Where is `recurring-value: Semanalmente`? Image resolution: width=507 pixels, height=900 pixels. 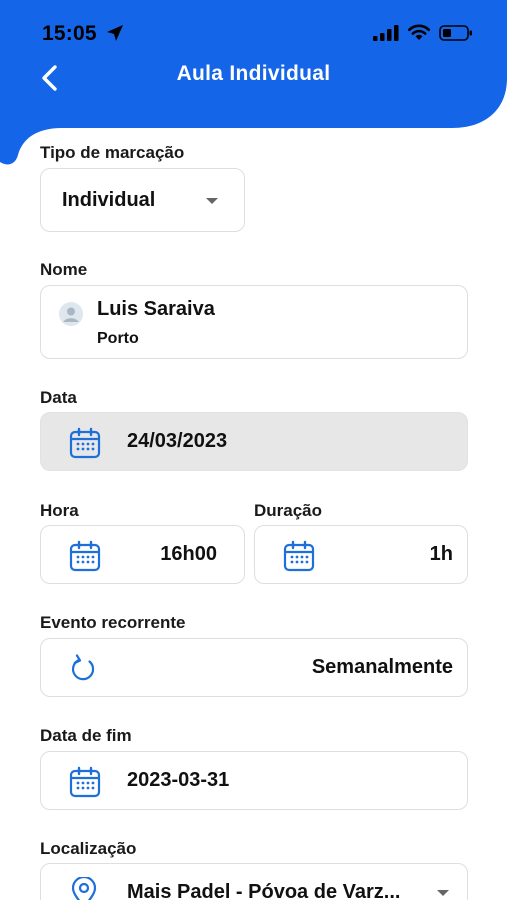 recurring-value: Semanalmente is located at coordinates (382, 667).